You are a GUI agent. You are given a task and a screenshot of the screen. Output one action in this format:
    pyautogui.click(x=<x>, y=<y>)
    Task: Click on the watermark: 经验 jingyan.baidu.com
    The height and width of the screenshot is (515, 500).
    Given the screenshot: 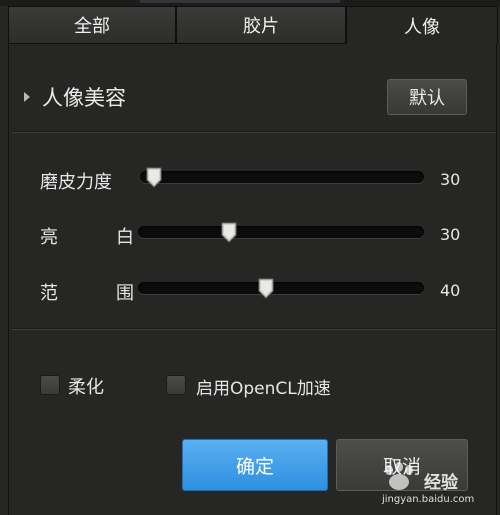 What is the action you would take?
    pyautogui.click(x=439, y=485)
    